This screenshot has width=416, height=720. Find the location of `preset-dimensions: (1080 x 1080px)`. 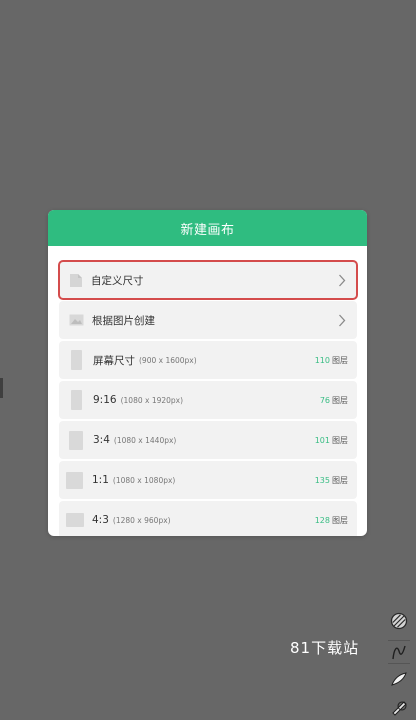

preset-dimensions: (1080 x 1080px) is located at coordinates (144, 480).